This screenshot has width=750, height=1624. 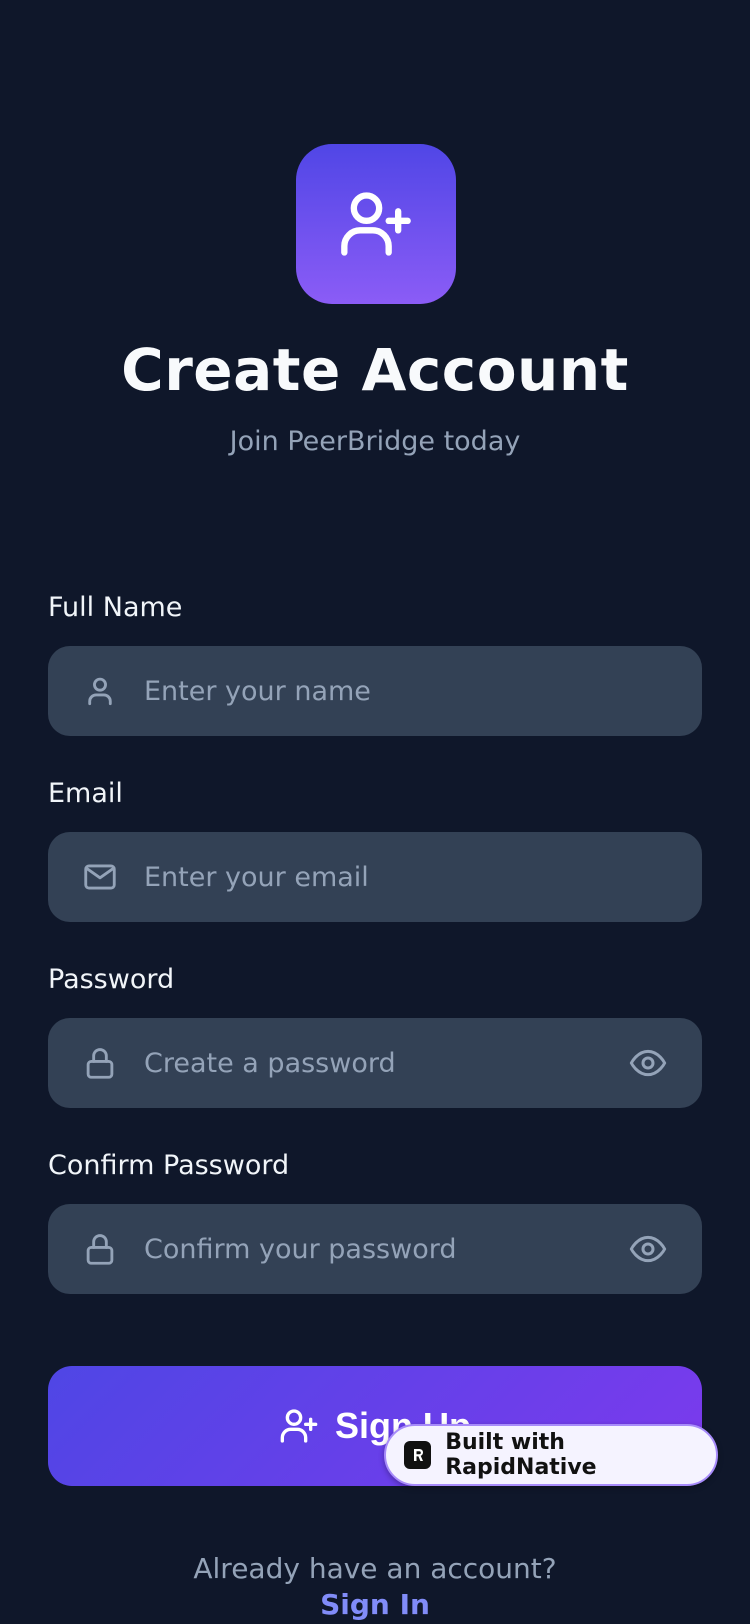 I want to click on password-input, so click(x=385, y=1063).